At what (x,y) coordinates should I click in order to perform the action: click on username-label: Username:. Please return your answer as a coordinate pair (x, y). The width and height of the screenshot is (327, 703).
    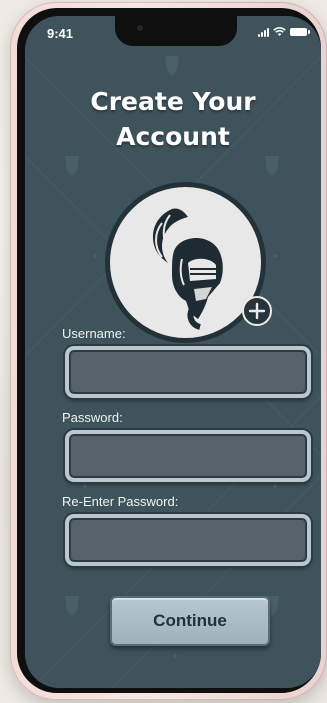
    Looking at the image, I should click on (94, 333).